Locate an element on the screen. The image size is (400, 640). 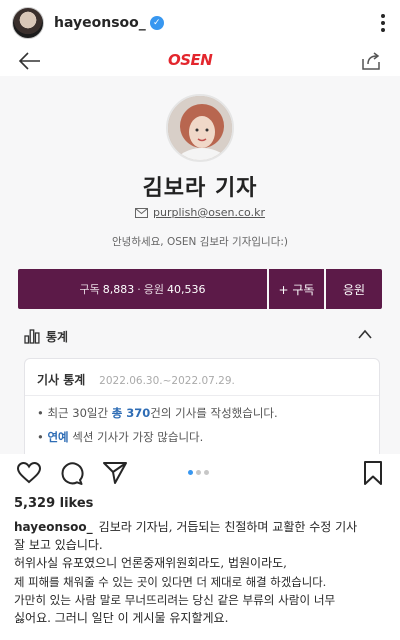
reporter-greeting: 안녕하세요, OSEN 김보라 기자입니다:) is located at coordinates (200, 242).